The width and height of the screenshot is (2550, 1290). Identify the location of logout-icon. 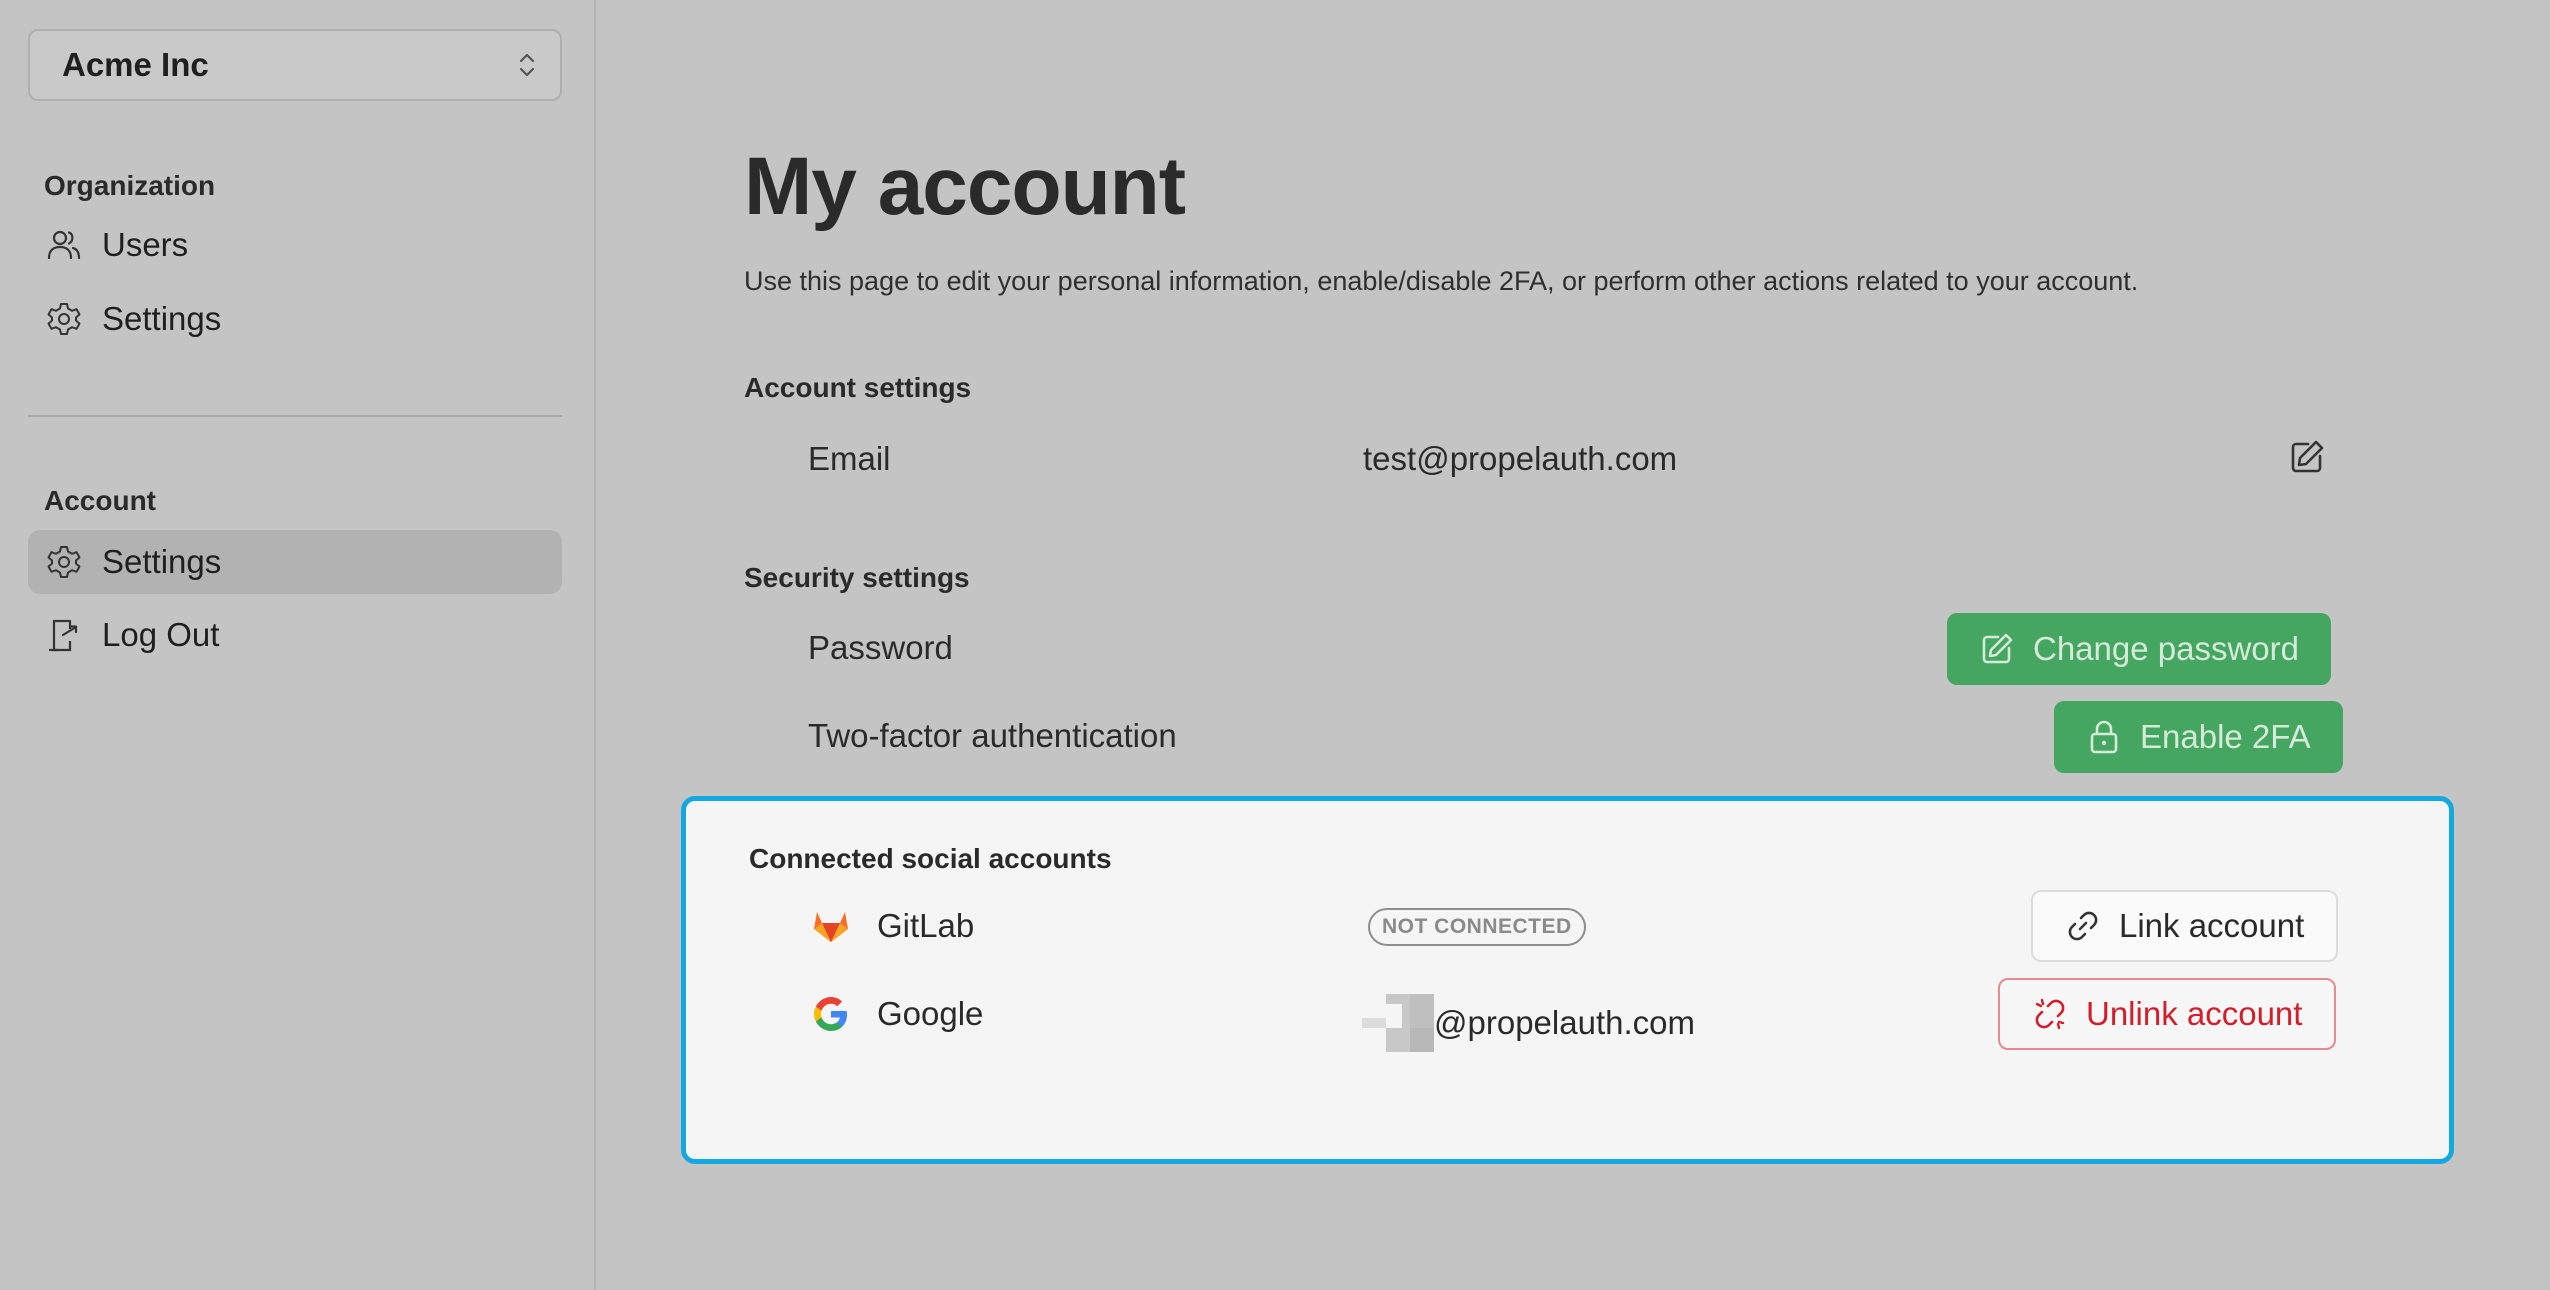
(64, 635).